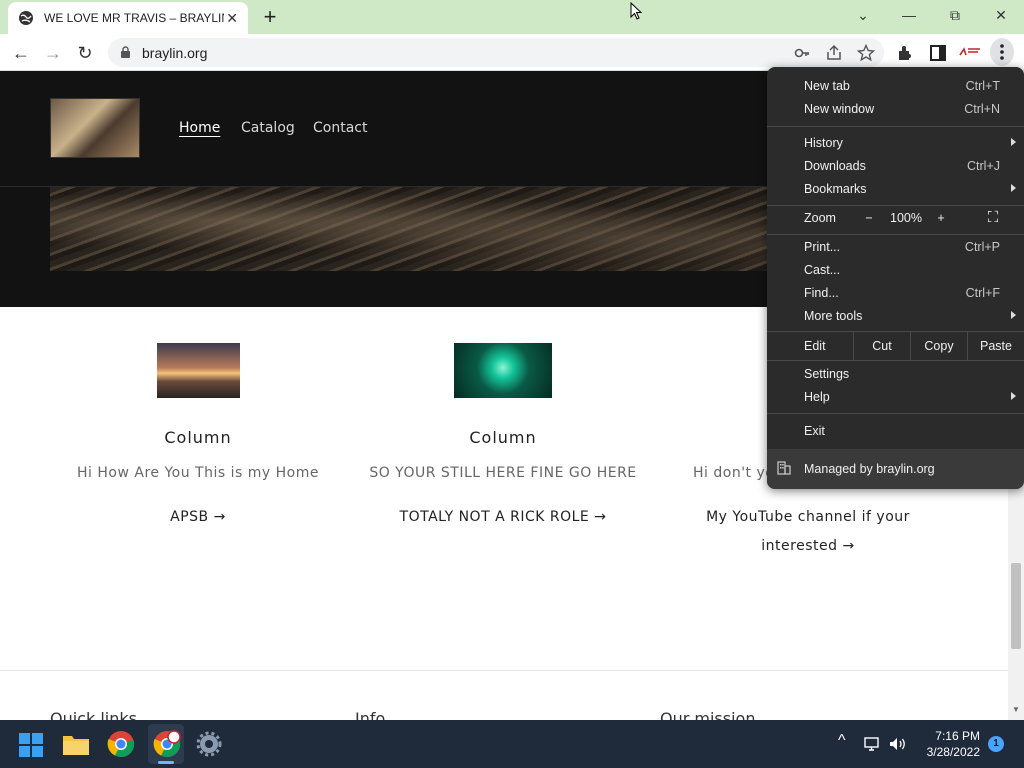 The height and width of the screenshot is (768, 1024). Describe the element at coordinates (268, 128) in the screenshot. I see `nav-catalog: Catalog` at that location.